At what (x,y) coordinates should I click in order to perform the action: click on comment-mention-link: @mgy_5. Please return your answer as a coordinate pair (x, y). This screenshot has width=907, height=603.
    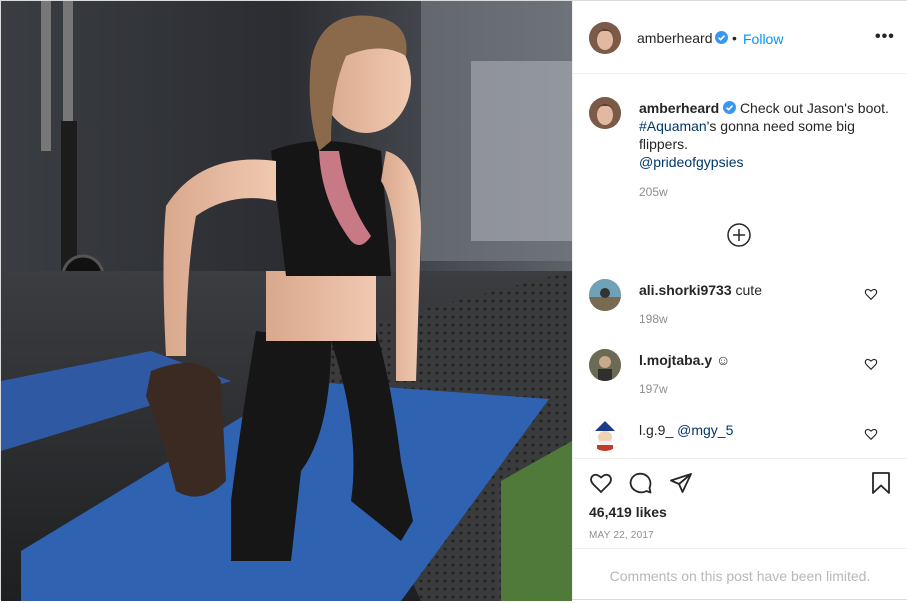
    Looking at the image, I should click on (705, 430).